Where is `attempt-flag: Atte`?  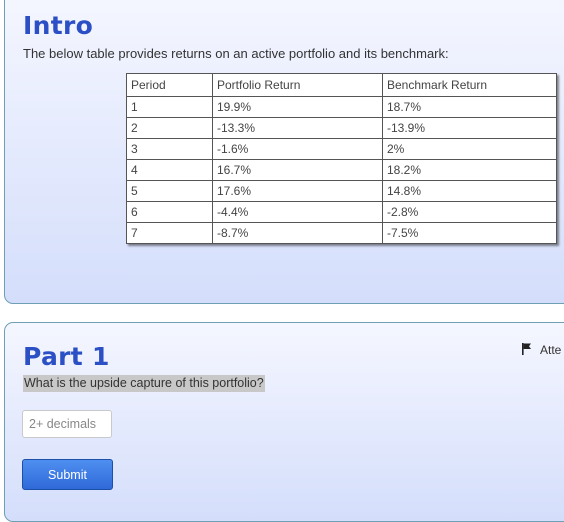 attempt-flag: Atte is located at coordinates (541, 350).